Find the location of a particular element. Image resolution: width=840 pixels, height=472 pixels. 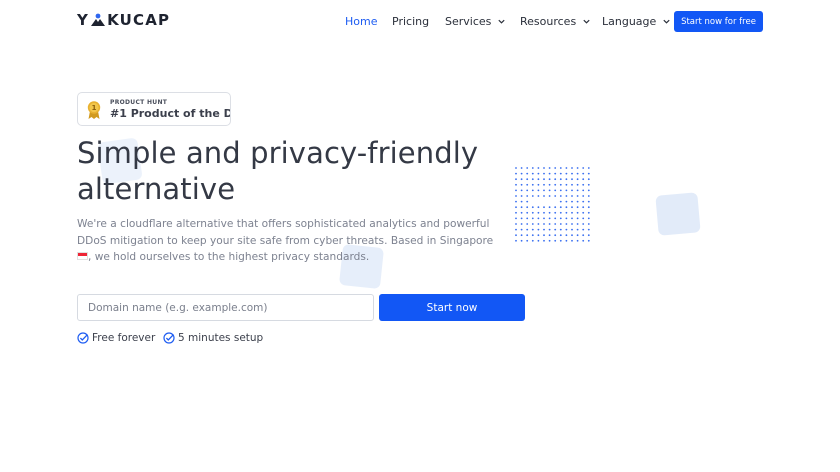

nav-resources: Resources is located at coordinates (555, 21).